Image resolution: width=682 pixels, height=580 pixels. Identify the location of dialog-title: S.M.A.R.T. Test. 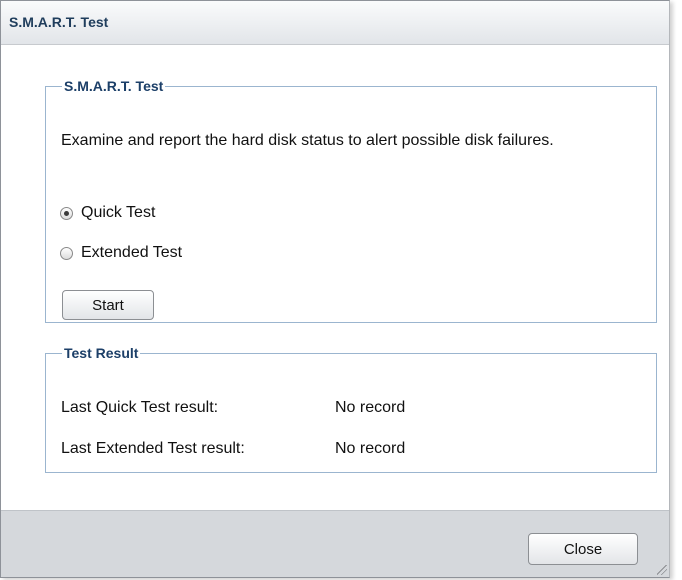
(59, 22).